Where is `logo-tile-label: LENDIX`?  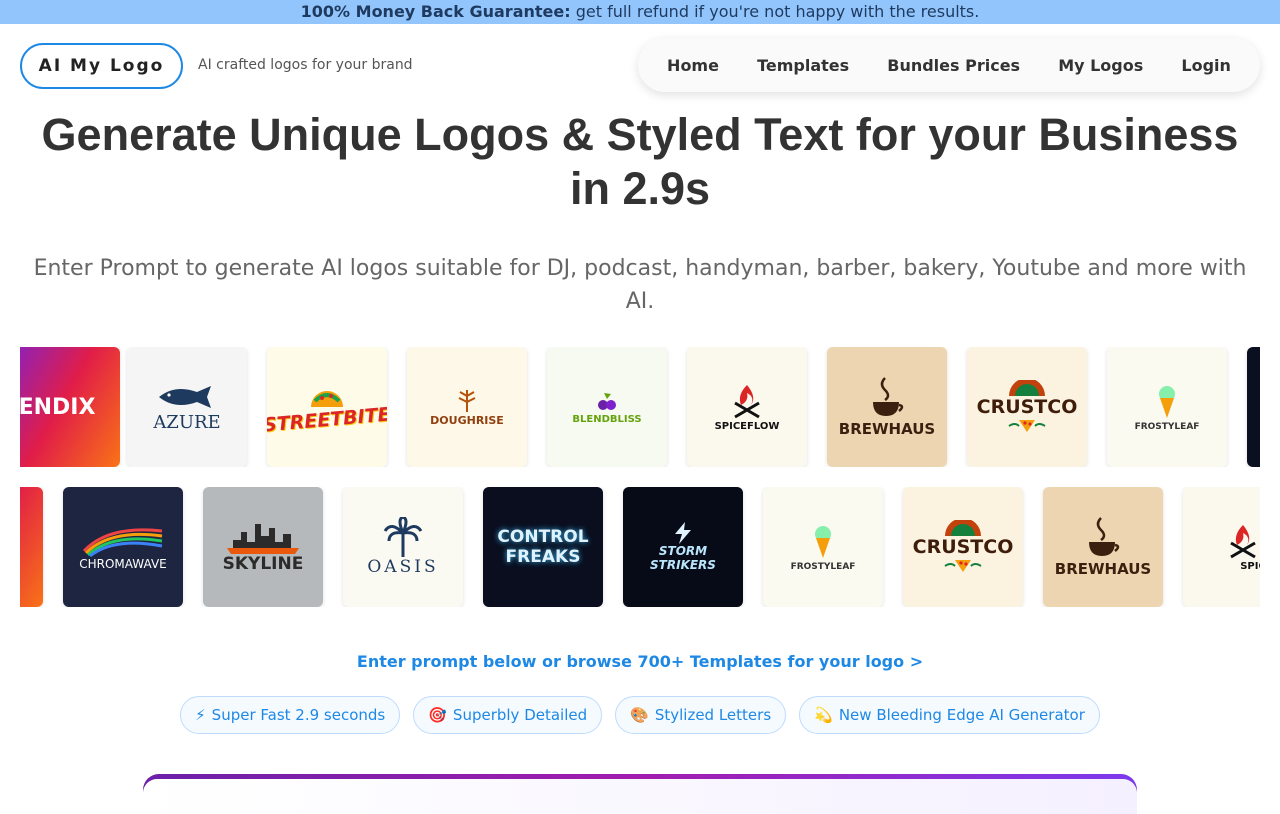
logo-tile-label: LENDIX is located at coordinates (58, 407).